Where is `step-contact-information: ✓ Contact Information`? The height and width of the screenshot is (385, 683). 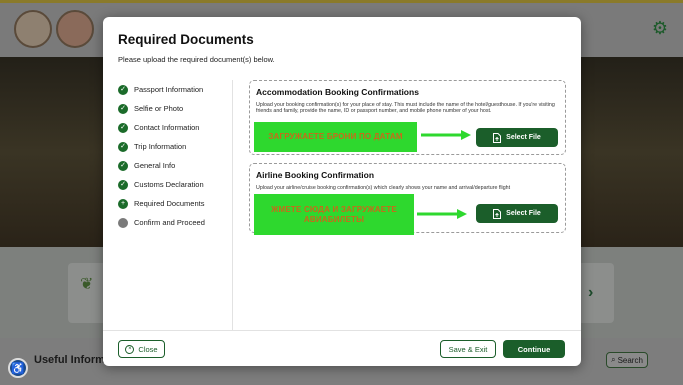 step-contact-information: ✓ Contact Information is located at coordinates (174, 127).